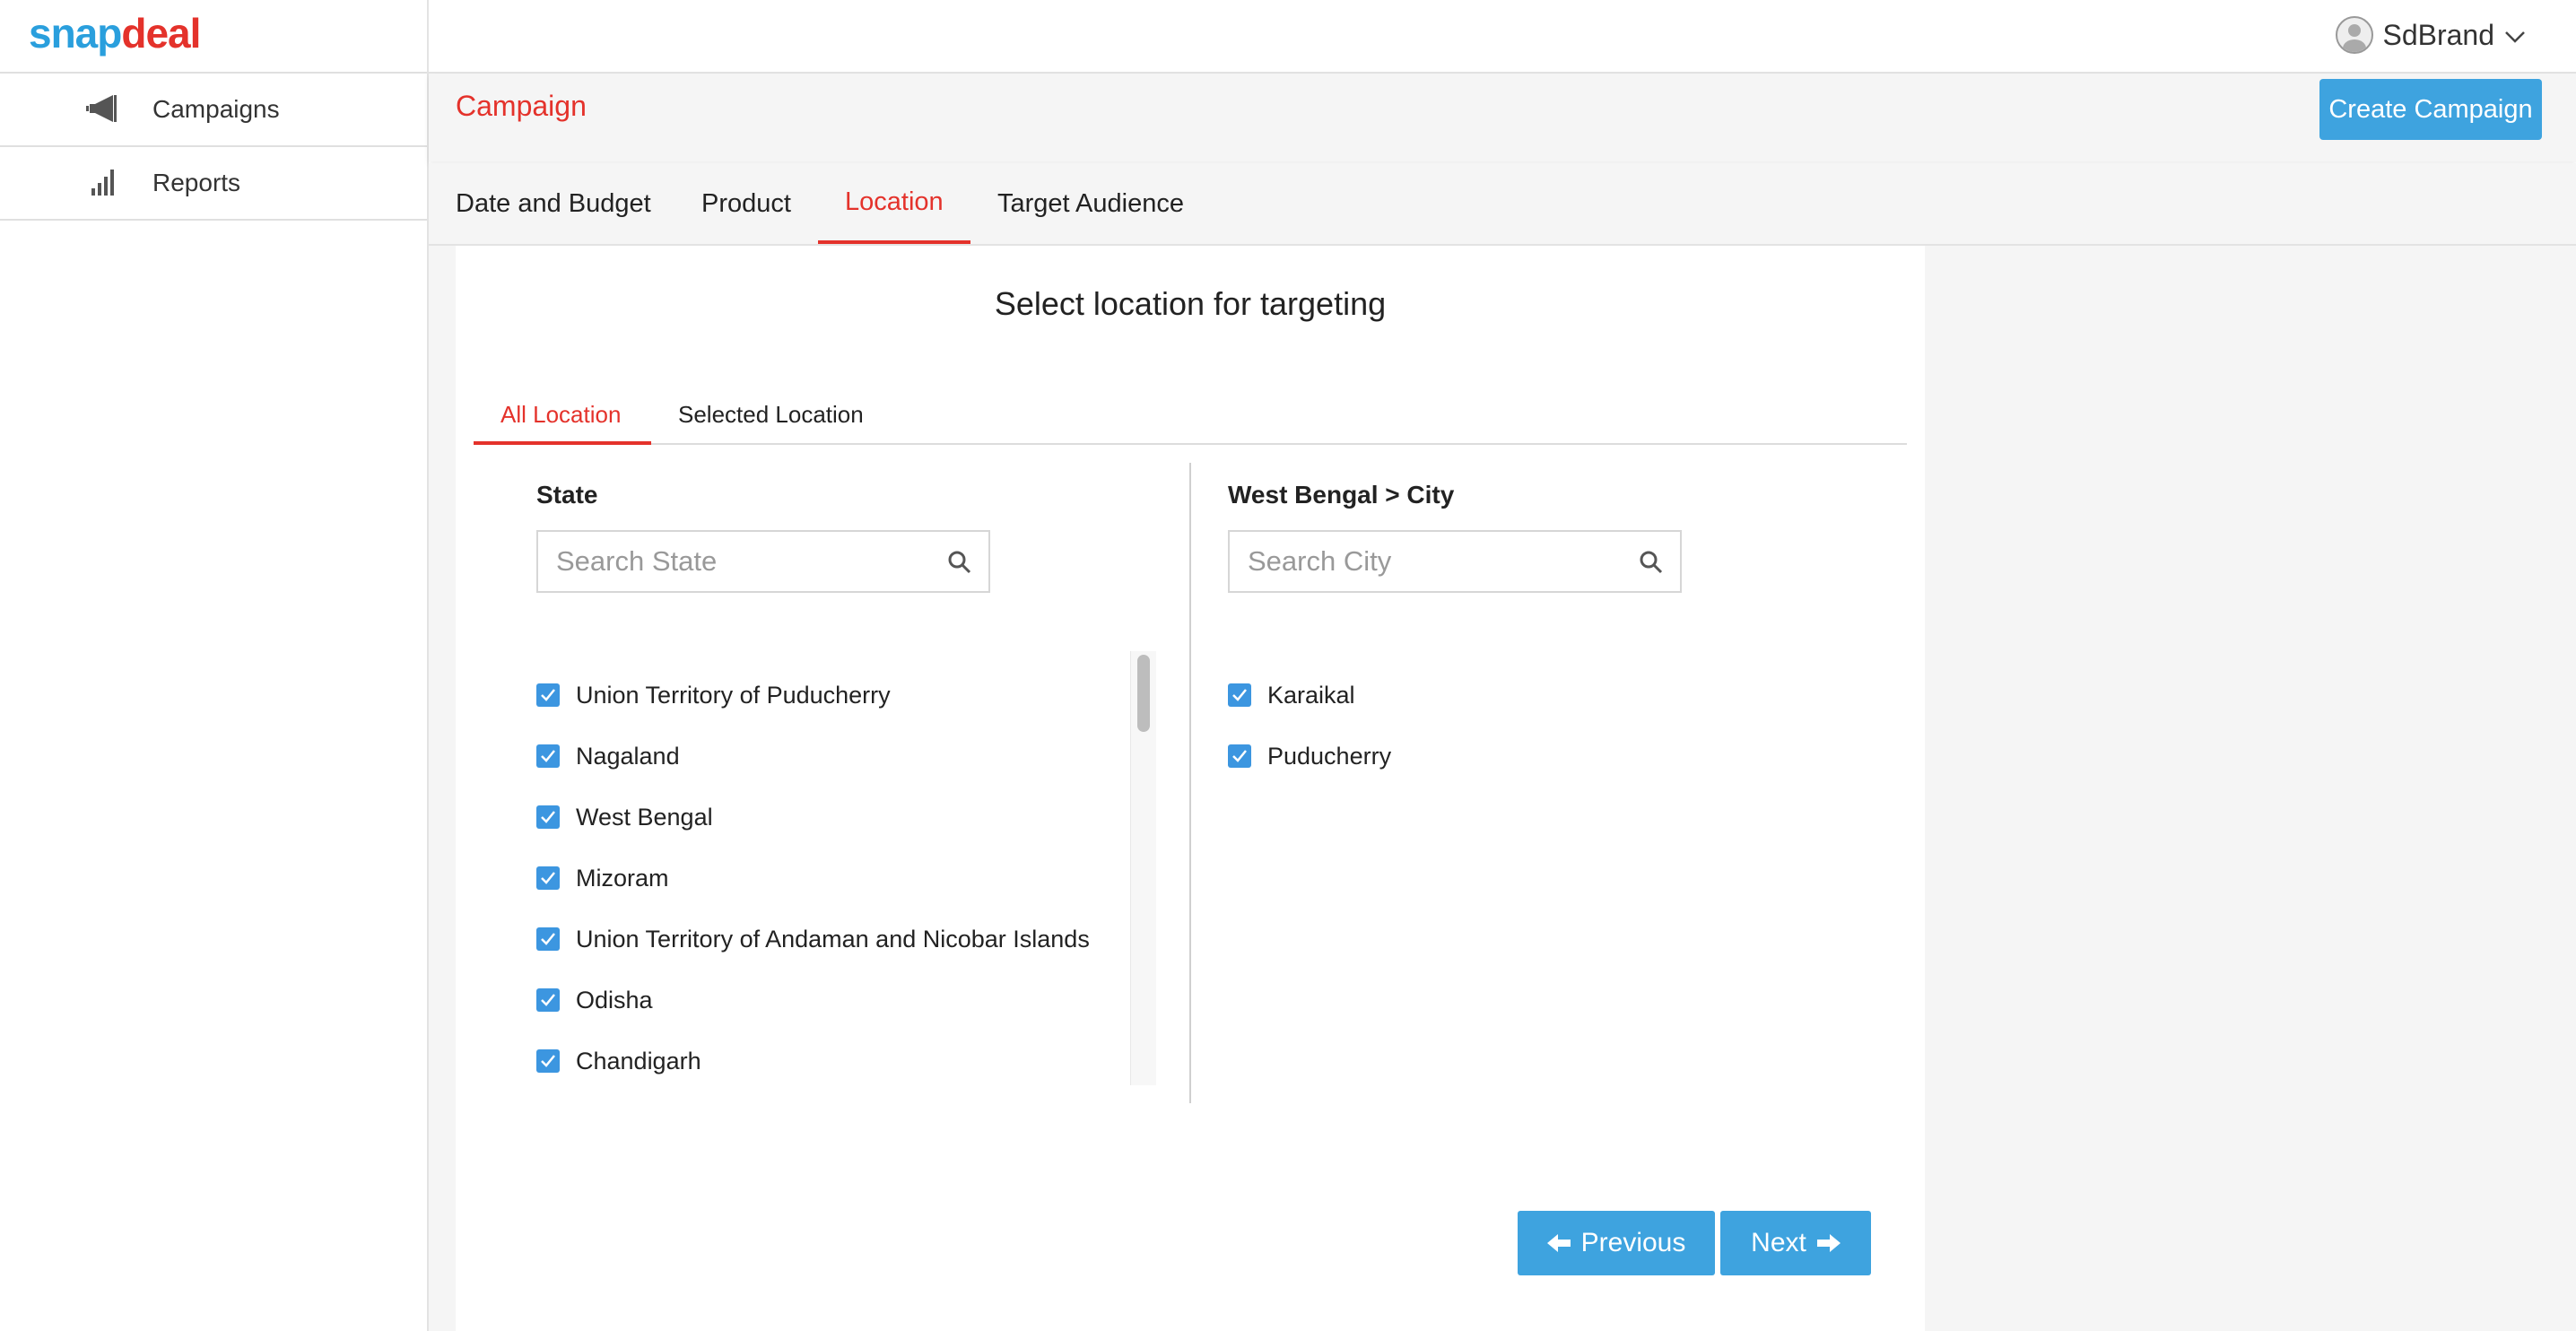  What do you see at coordinates (1190, 783) in the screenshot?
I see `column-divider` at bounding box center [1190, 783].